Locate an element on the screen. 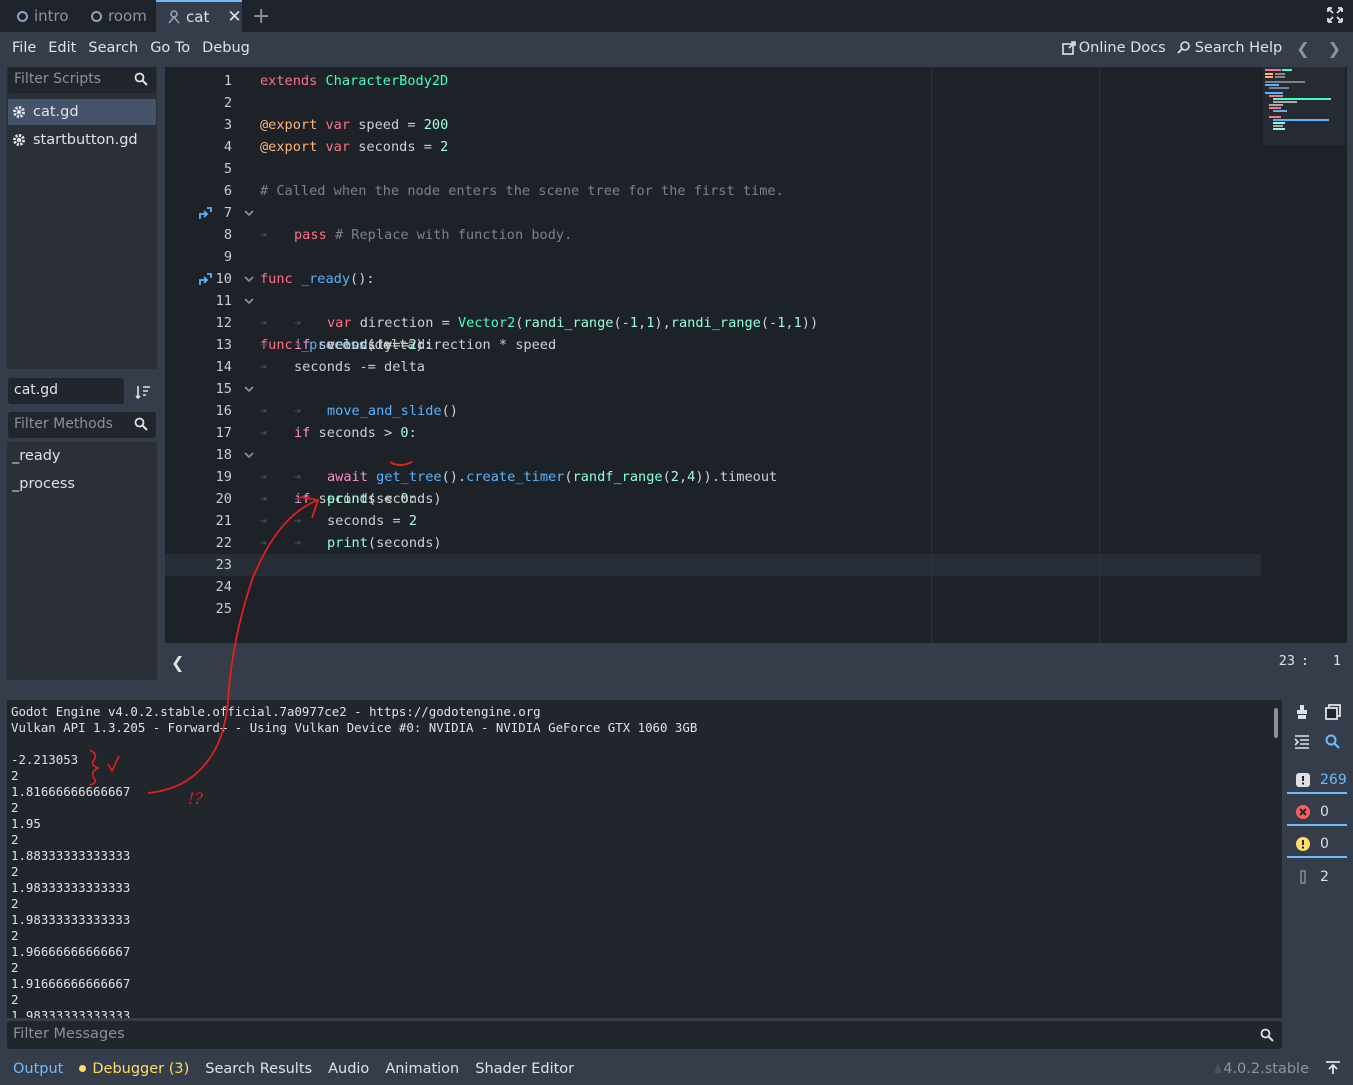 The image size is (1353, 1085). scene-tab-bar: intro room cat ✕ + is located at coordinates (676, 16).